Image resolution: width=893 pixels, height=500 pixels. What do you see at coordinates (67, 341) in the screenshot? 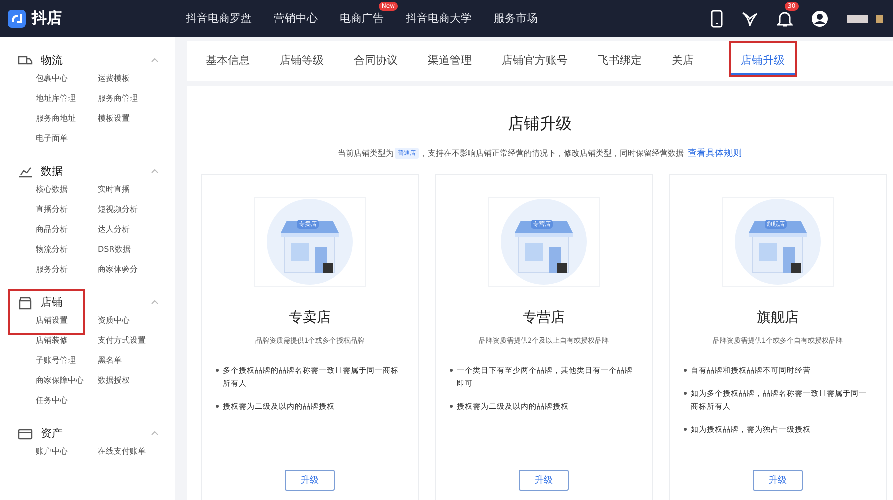
I see `sidebar-link: 店铺装修` at bounding box center [67, 341].